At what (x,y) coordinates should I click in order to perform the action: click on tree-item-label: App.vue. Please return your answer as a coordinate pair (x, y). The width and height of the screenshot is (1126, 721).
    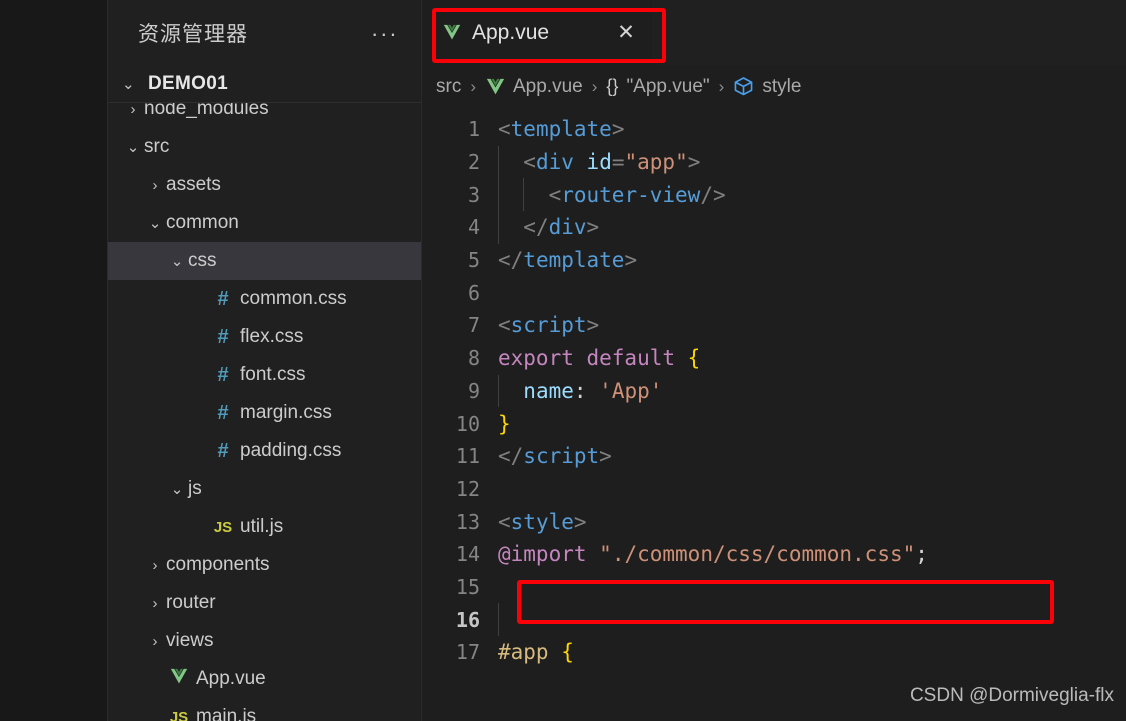
    Looking at the image, I should click on (231, 678).